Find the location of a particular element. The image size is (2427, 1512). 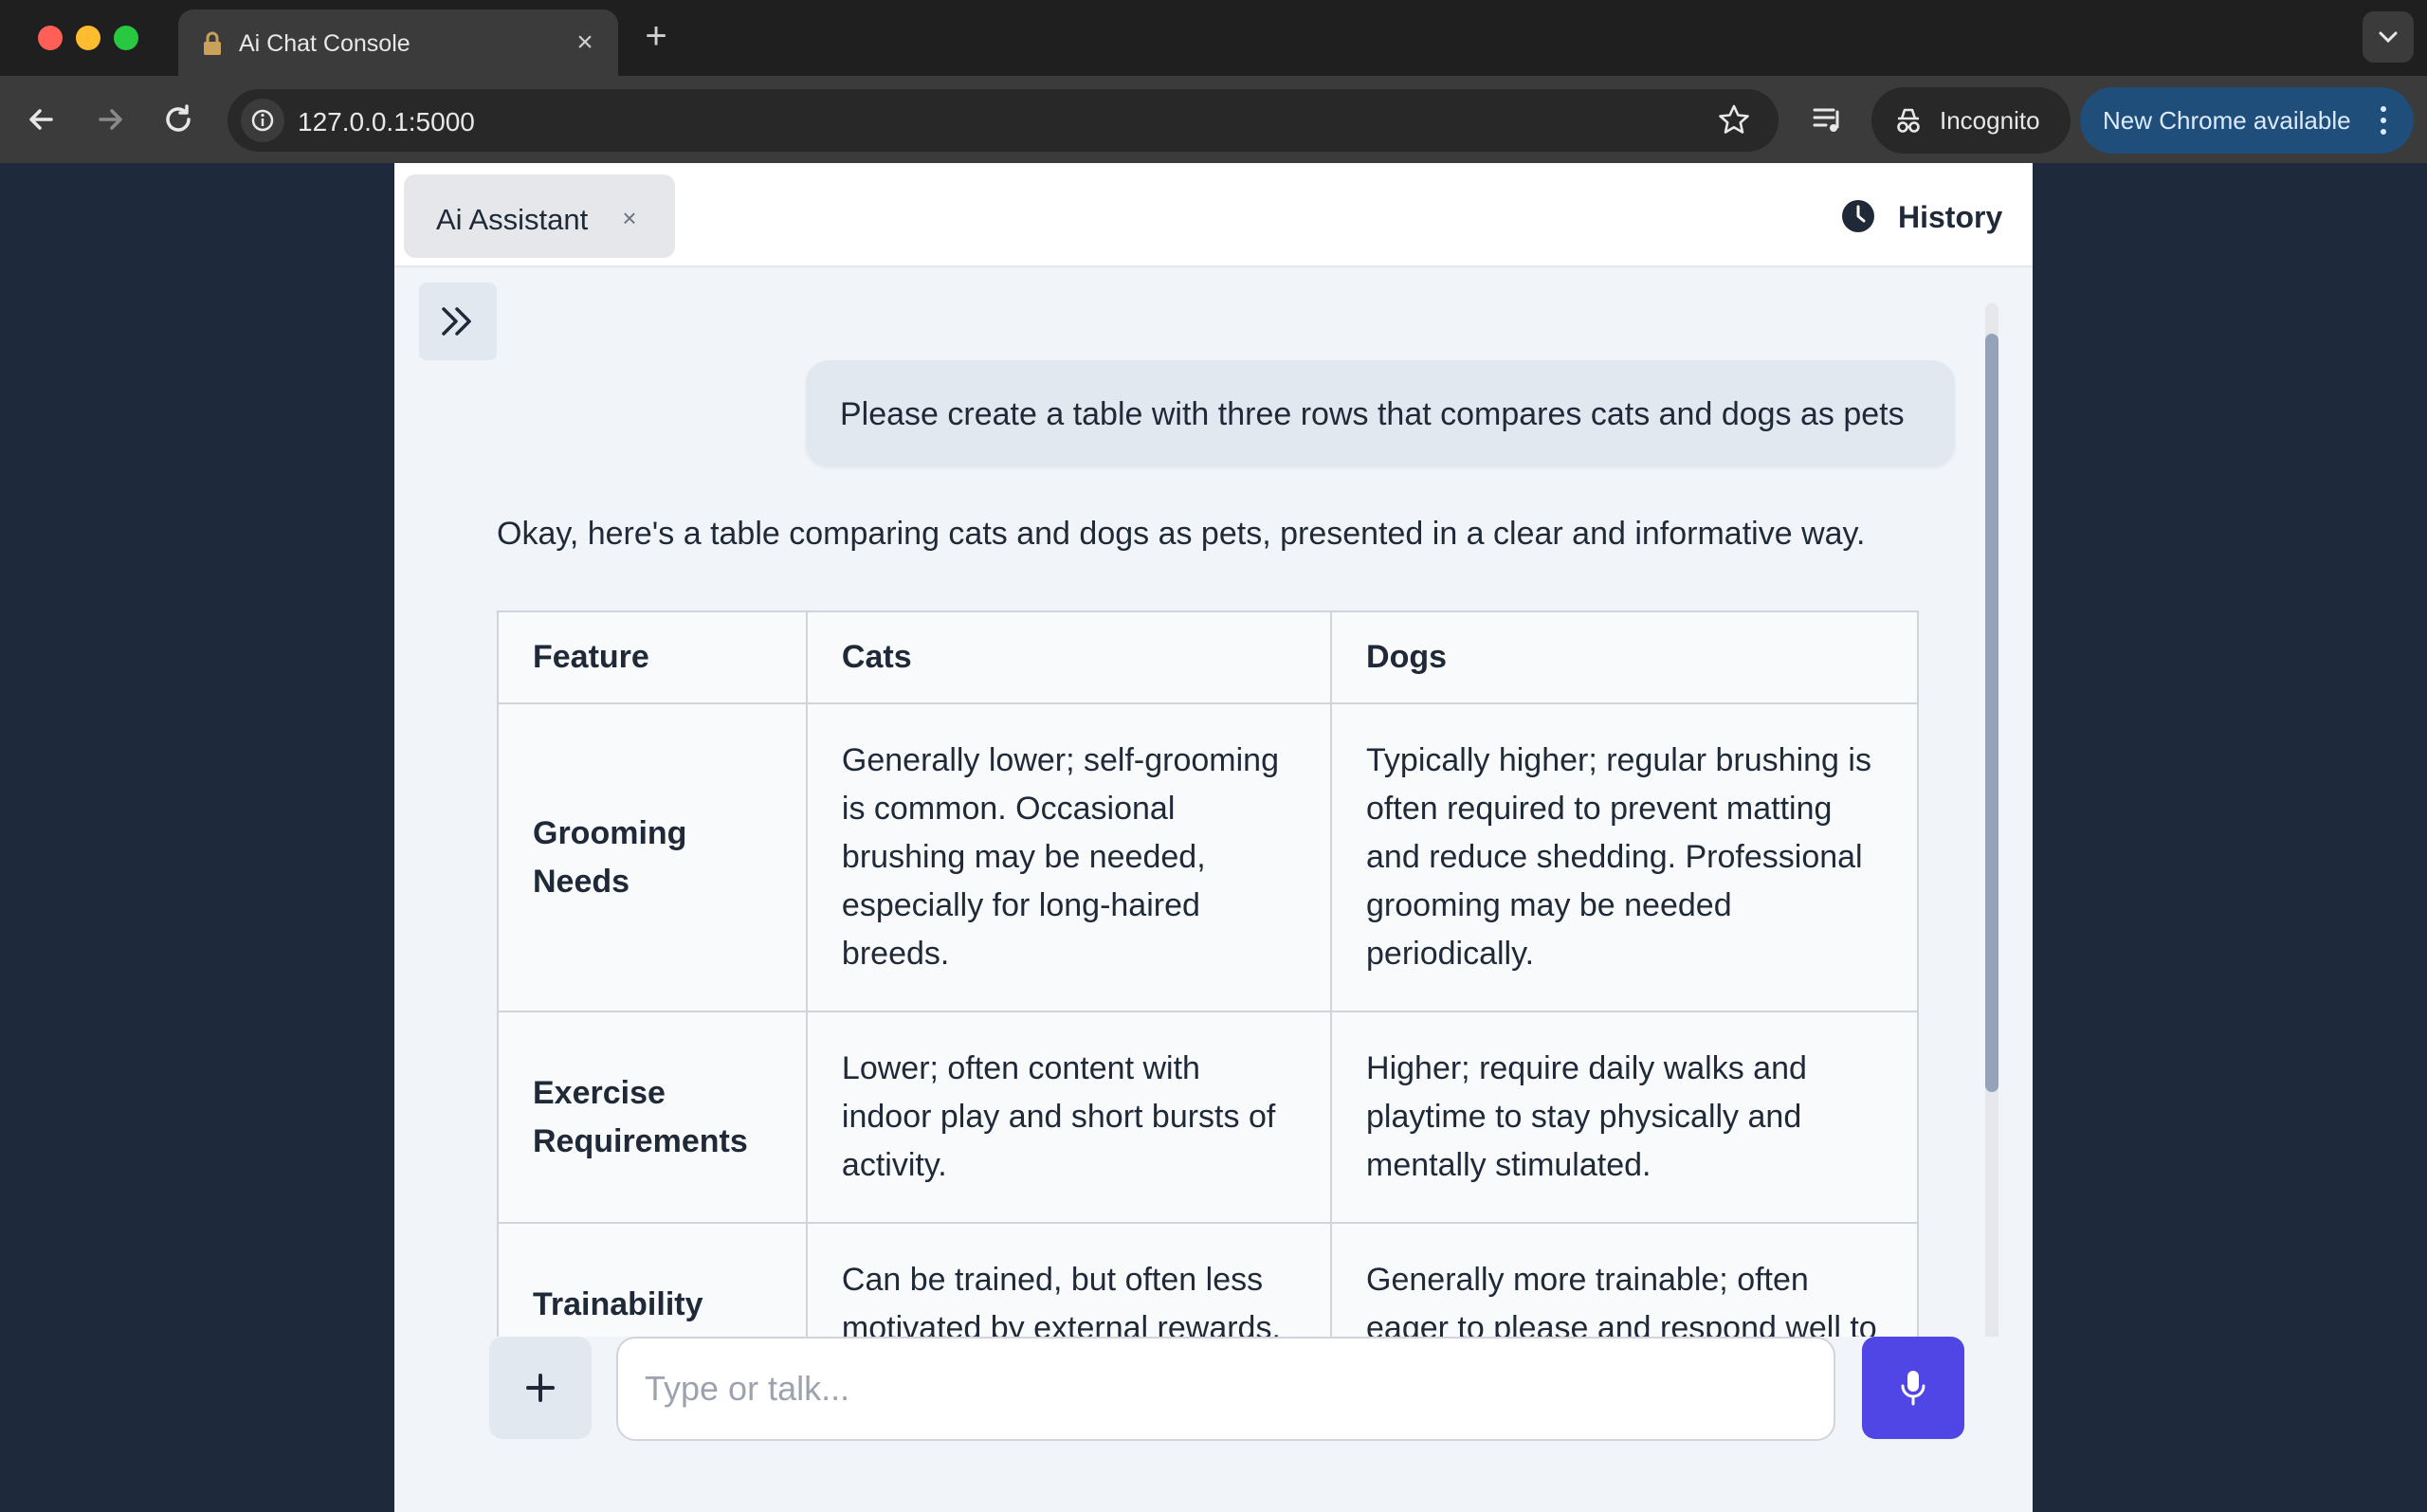

incognito-label: Incognito is located at coordinates (1990, 121).